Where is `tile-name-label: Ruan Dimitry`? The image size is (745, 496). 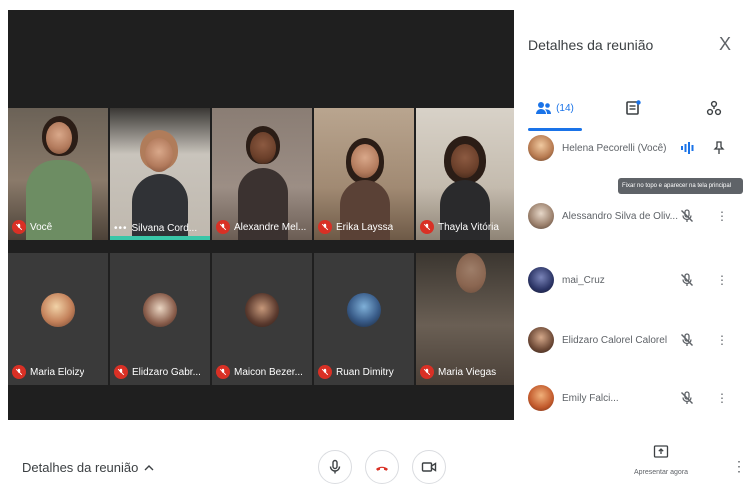
tile-name-label: Ruan Dimitry is located at coordinates (356, 372).